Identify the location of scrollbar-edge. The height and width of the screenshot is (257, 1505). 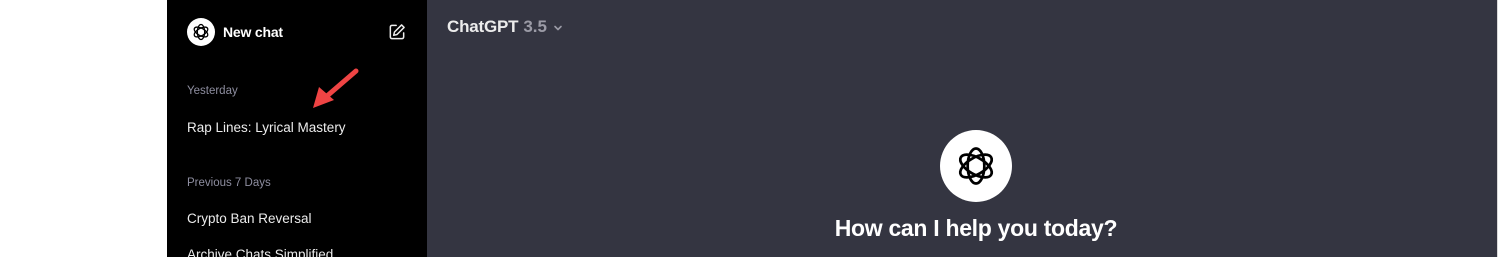
(1497, 128).